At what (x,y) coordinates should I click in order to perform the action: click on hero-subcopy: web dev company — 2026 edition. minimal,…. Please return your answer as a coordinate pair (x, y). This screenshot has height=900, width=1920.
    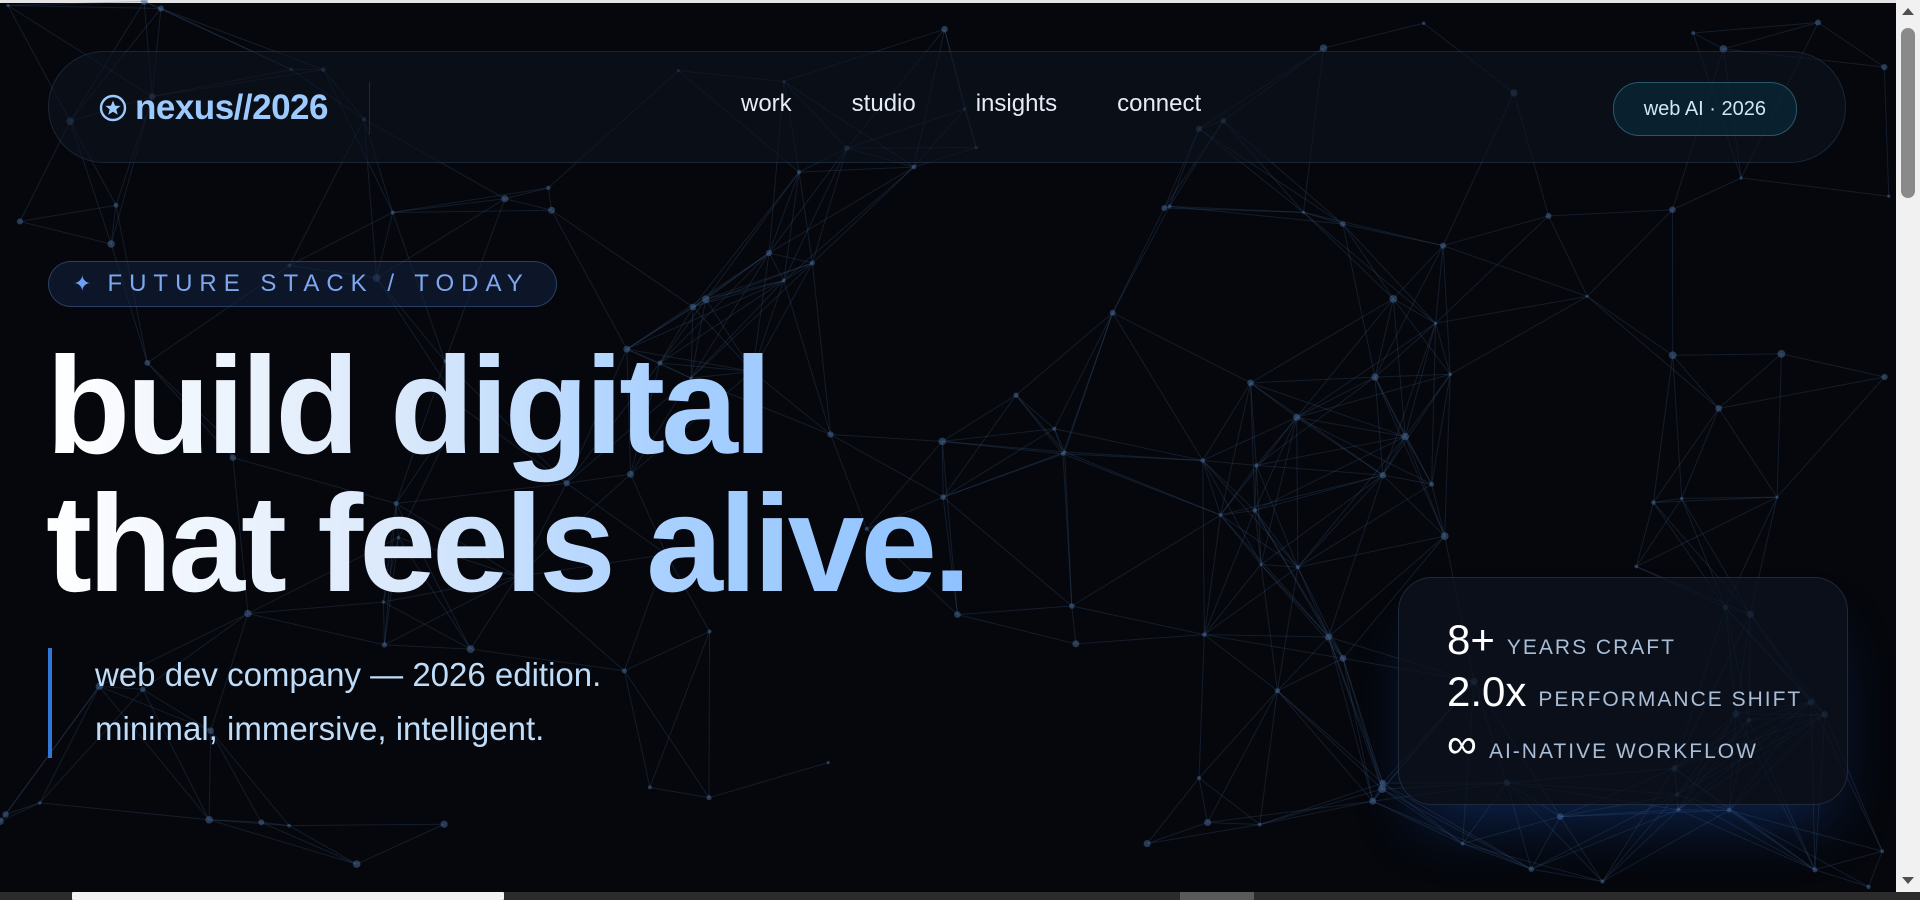
    Looking at the image, I should click on (324, 703).